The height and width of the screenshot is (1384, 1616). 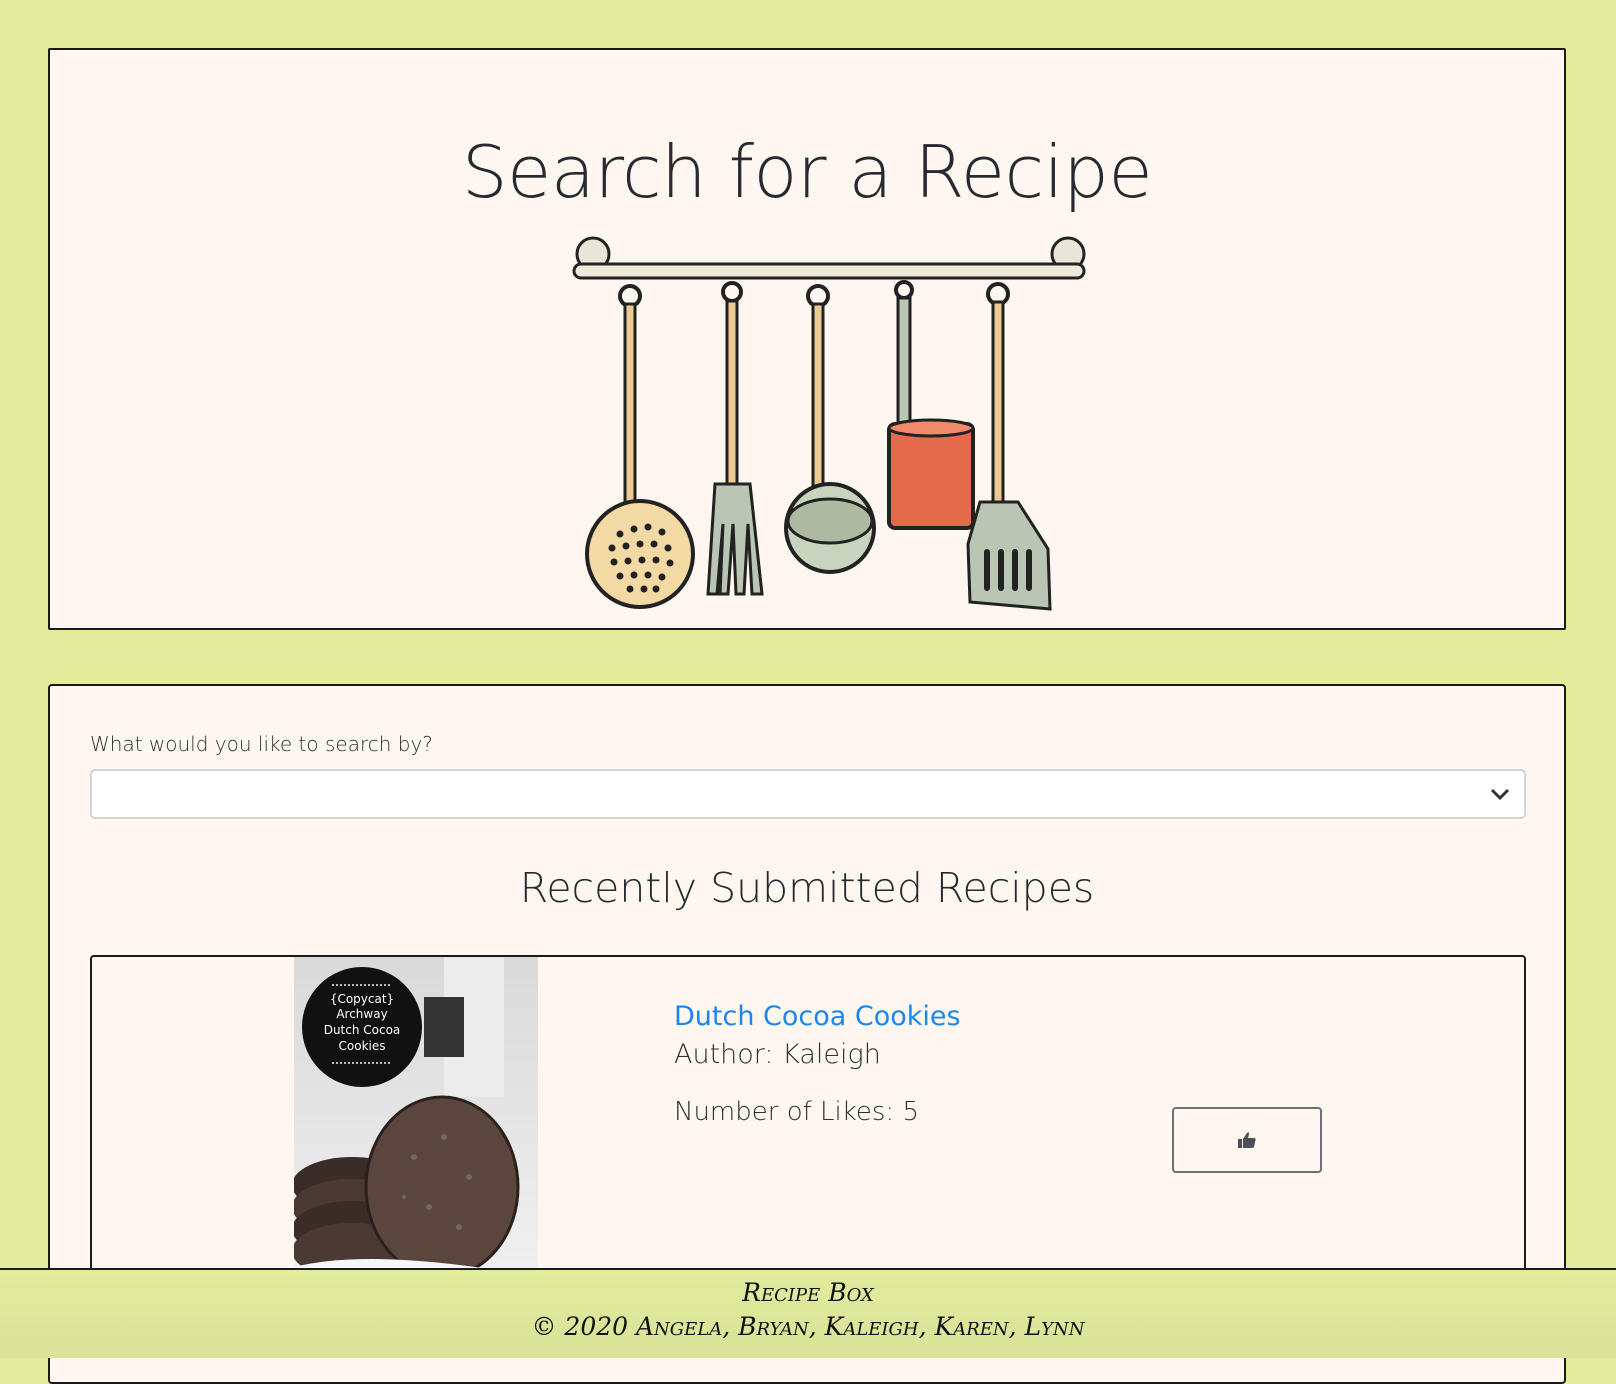 I want to click on like-button, so click(x=1247, y=1140).